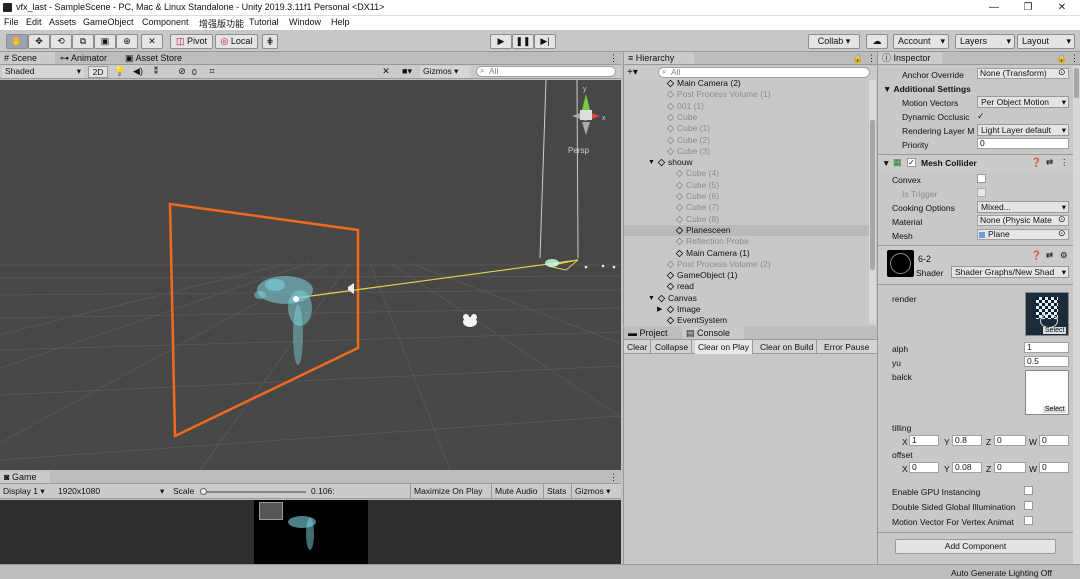  I want to click on effects-icon: ⁑, so click(156, 71).